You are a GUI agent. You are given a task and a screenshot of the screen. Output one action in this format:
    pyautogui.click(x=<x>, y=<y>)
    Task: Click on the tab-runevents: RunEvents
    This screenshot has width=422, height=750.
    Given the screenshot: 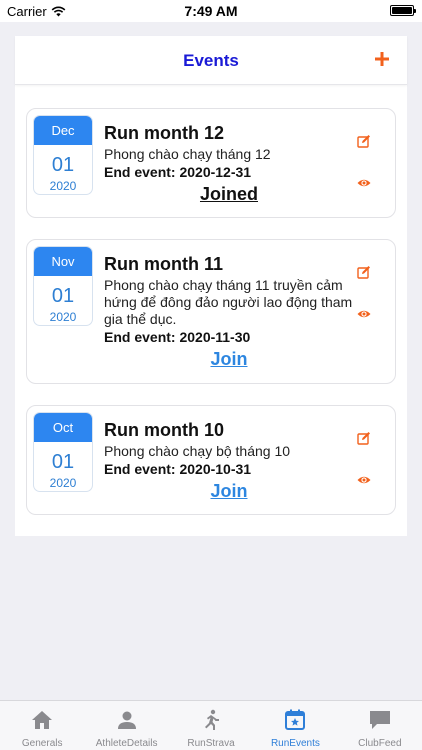 What is the action you would take?
    pyautogui.click(x=295, y=725)
    